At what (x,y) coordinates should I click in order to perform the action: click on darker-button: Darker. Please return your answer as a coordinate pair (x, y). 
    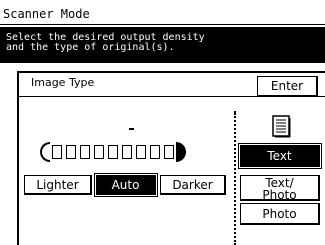
    Looking at the image, I should click on (193, 185).